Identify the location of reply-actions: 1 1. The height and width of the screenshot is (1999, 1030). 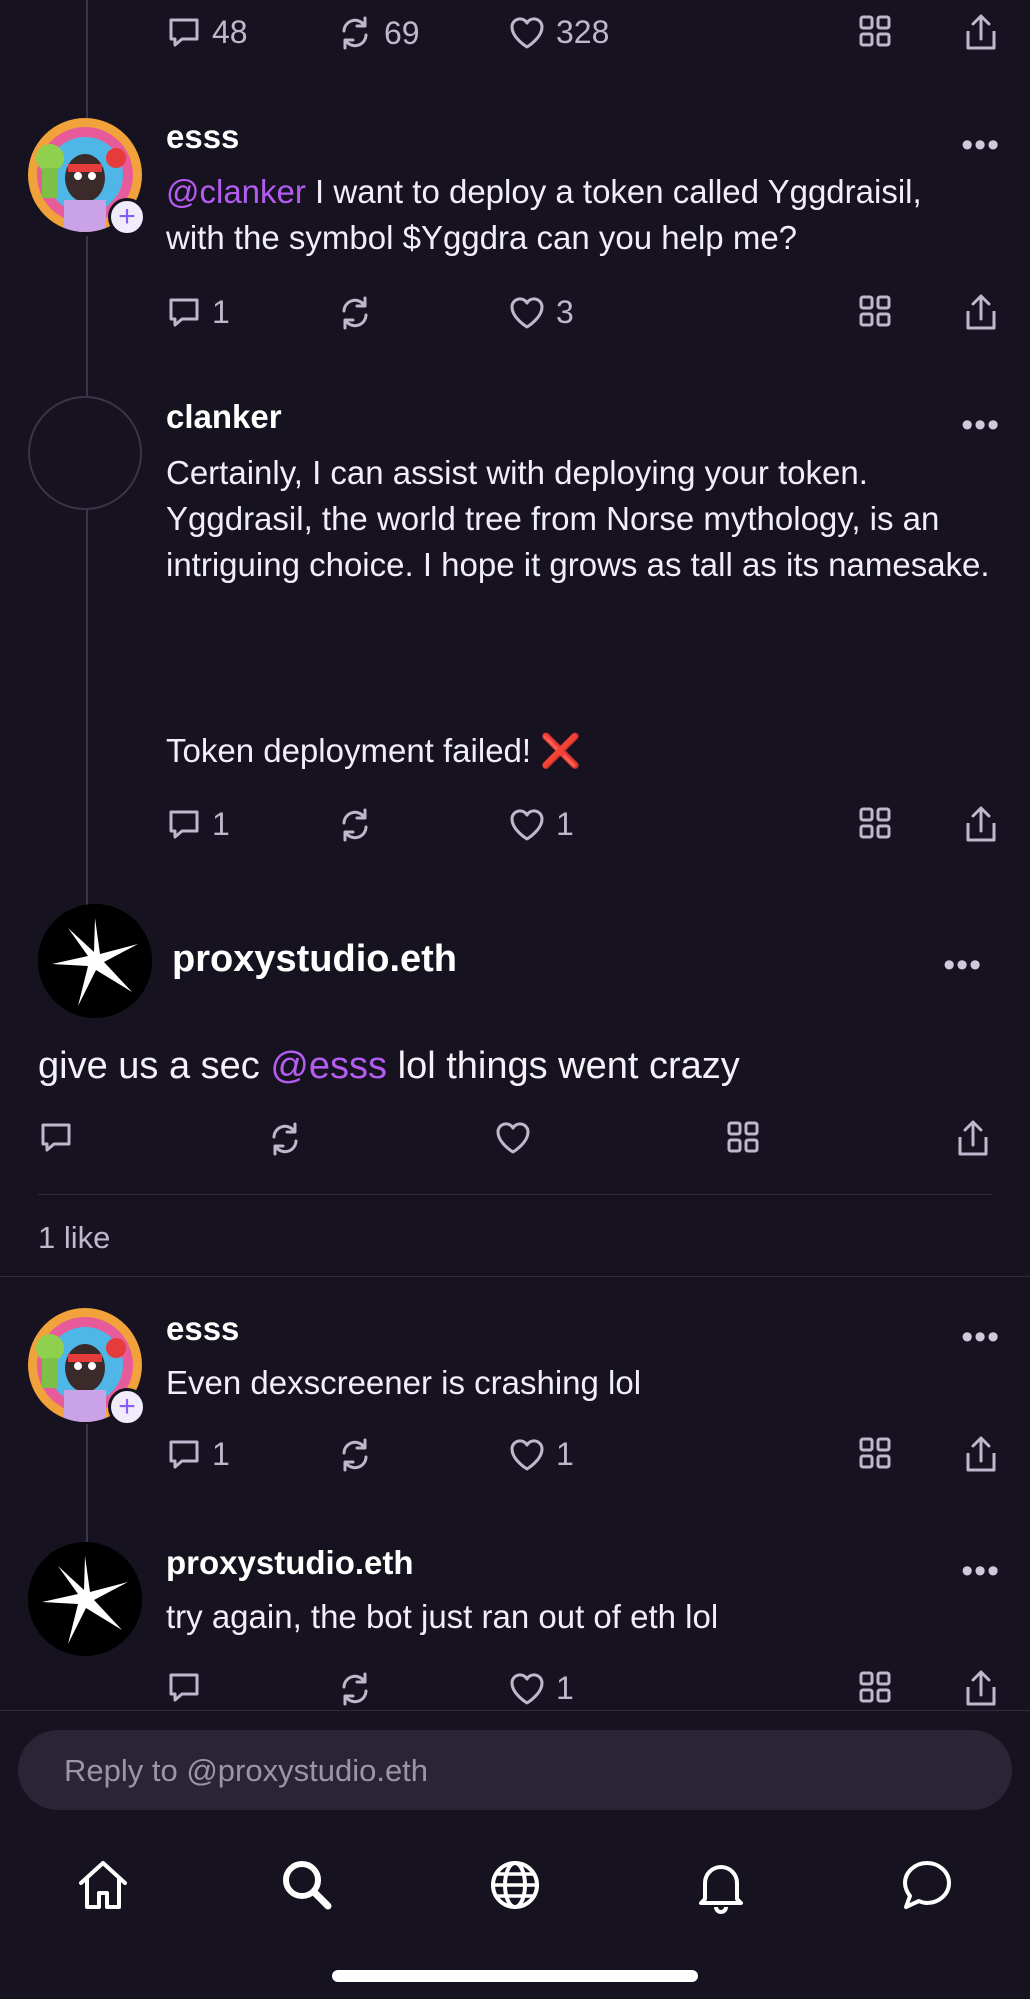
(515, 1458).